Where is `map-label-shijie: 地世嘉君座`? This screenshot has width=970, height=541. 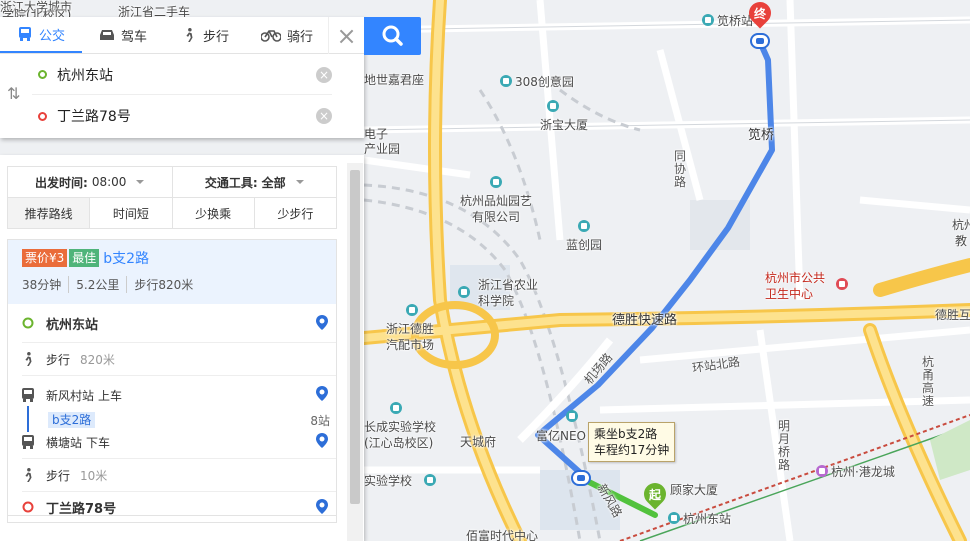 map-label-shijie: 地世嘉君座 is located at coordinates (394, 79).